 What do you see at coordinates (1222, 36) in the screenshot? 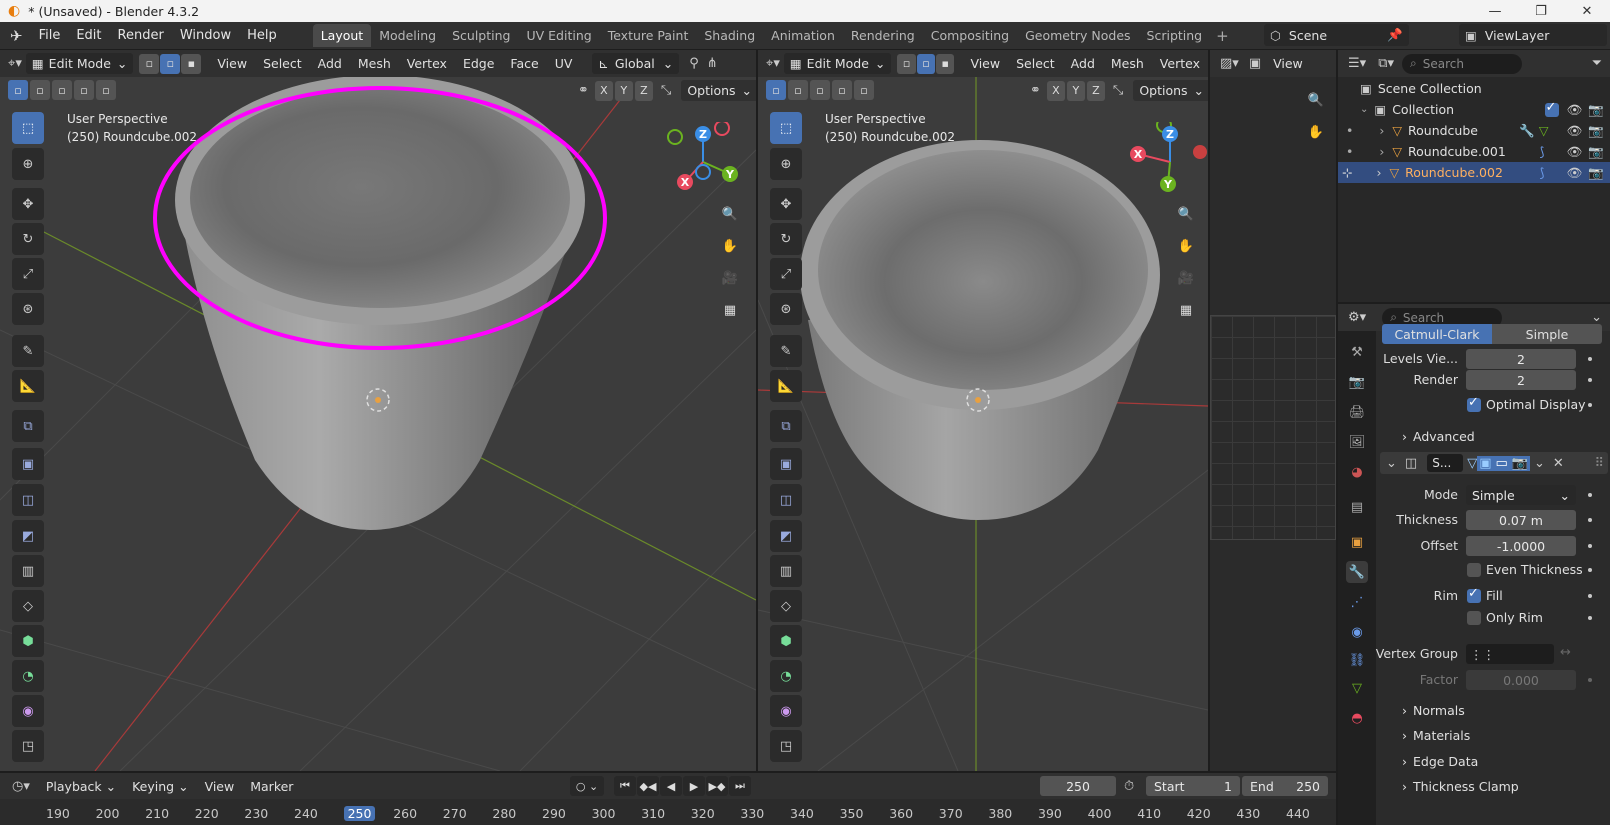
I see `add-workspace-icon: +` at bounding box center [1222, 36].